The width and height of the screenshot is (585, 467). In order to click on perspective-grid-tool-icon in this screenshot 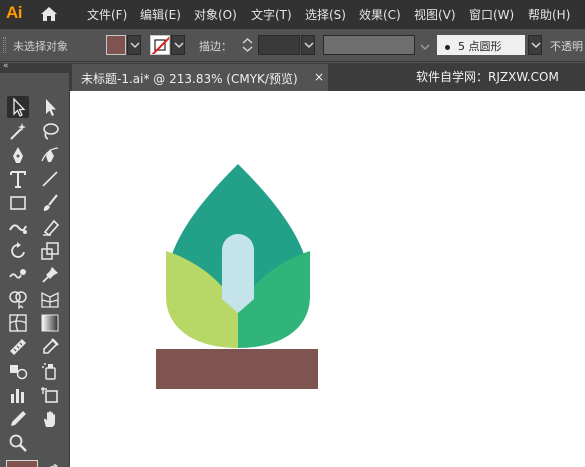, I will do `click(50, 299)`.